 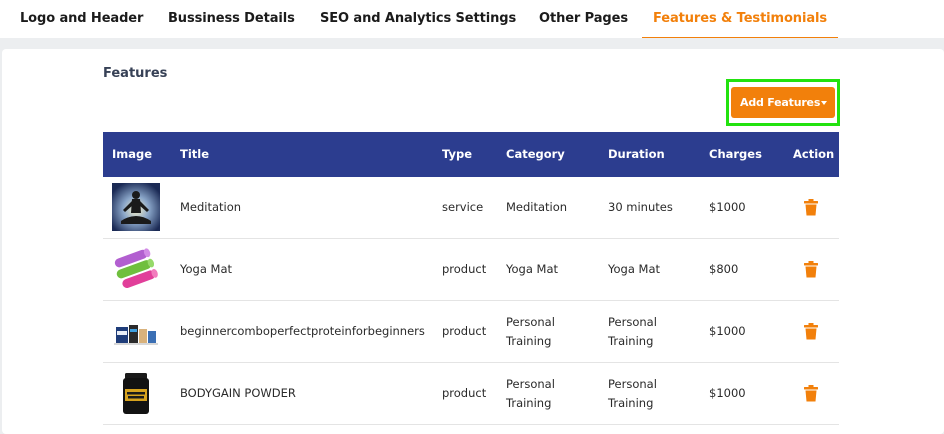 I want to click on meditation-image, so click(x=136, y=207).